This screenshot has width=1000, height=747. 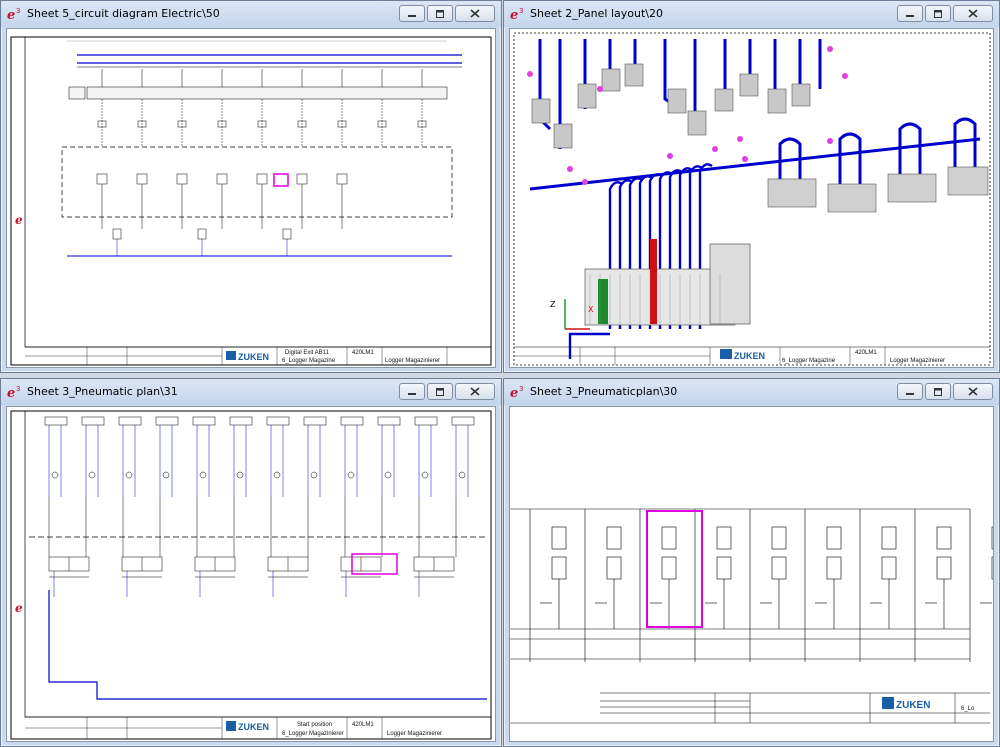 What do you see at coordinates (117, 234) in the screenshot?
I see `circuit-terminal` at bounding box center [117, 234].